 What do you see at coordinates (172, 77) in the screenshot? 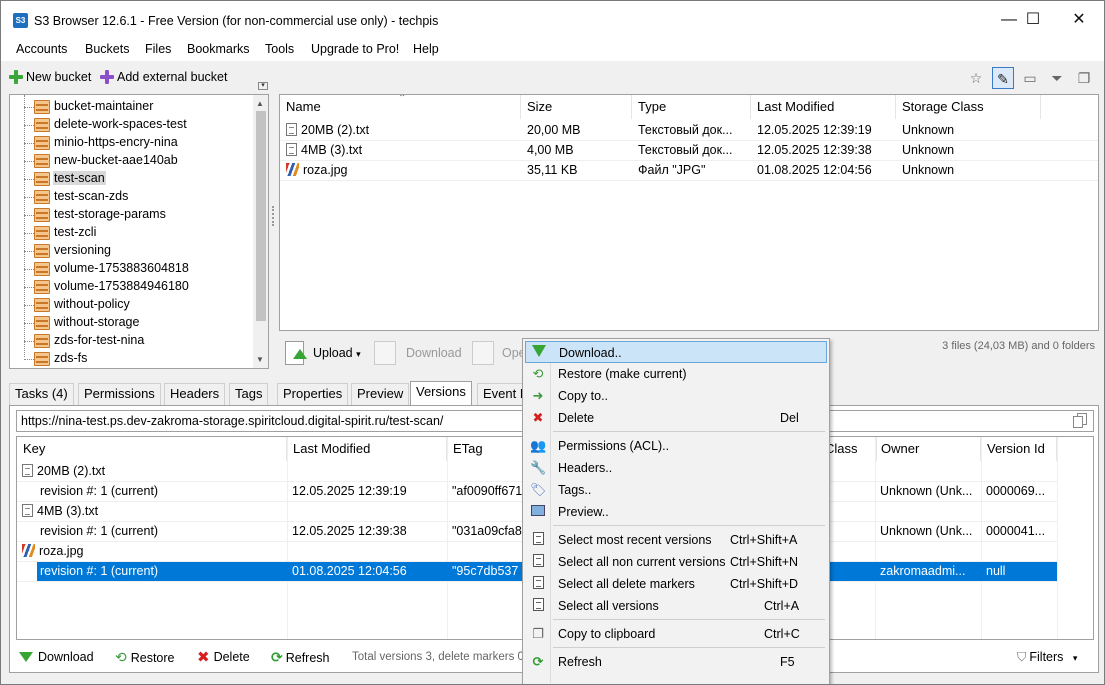
I see `add-external-bucket-label: Add external bucket` at bounding box center [172, 77].